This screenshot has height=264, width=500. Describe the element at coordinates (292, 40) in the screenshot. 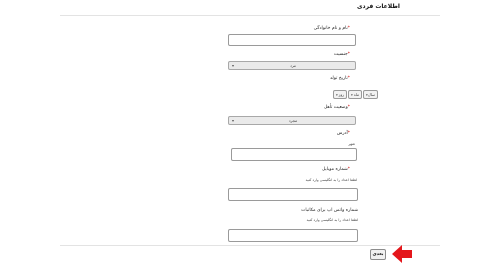

I see `full-name-input` at that location.